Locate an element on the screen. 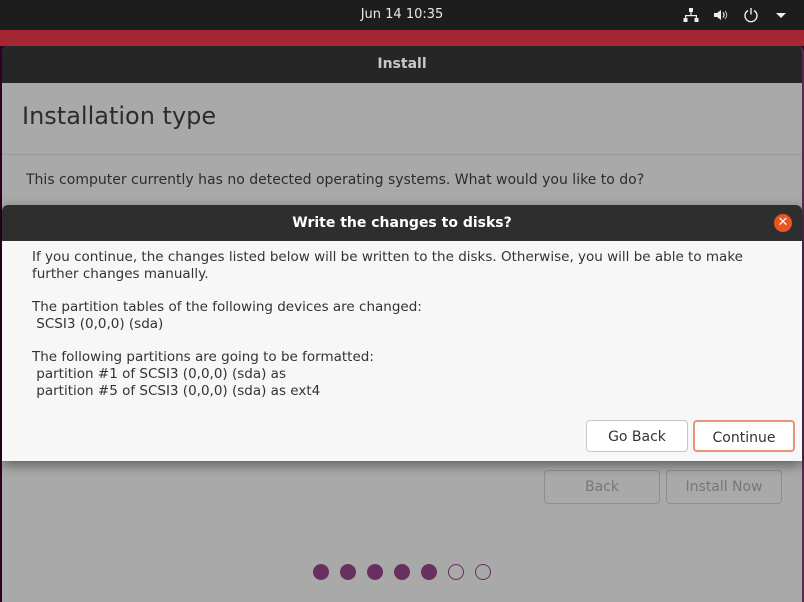  progress-dots is located at coordinates (402, 572).